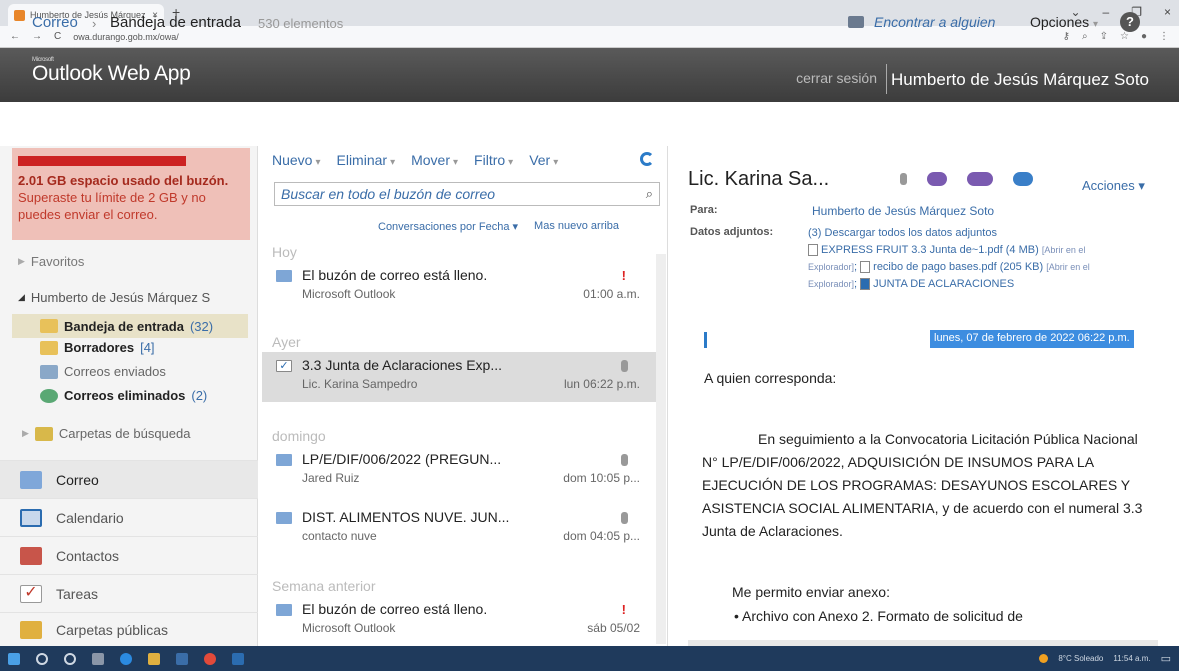 This screenshot has width=1179, height=671. What do you see at coordinates (126, 37) in the screenshot?
I see `url-text: owa.durango.gob.mx/owa/` at bounding box center [126, 37].